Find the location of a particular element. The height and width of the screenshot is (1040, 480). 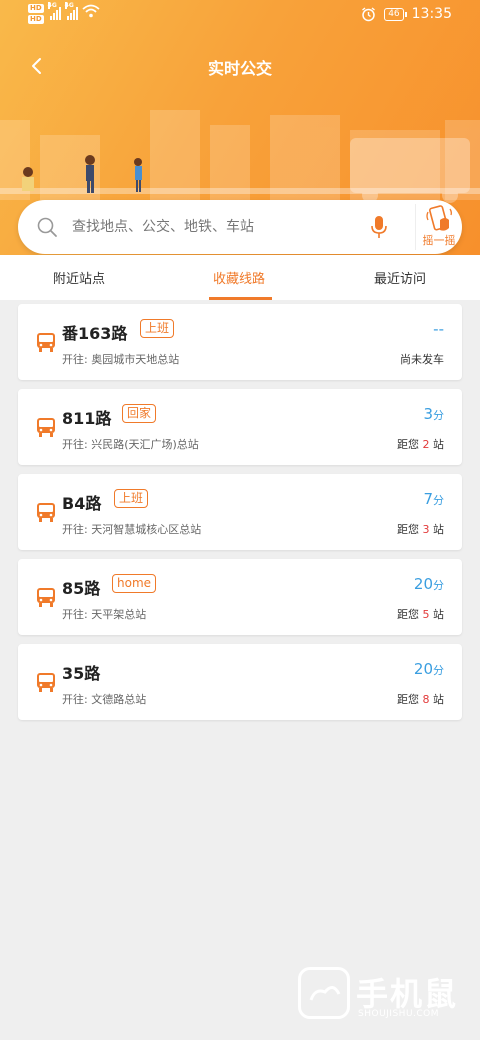

route-name: B4路 is located at coordinates (82, 503).